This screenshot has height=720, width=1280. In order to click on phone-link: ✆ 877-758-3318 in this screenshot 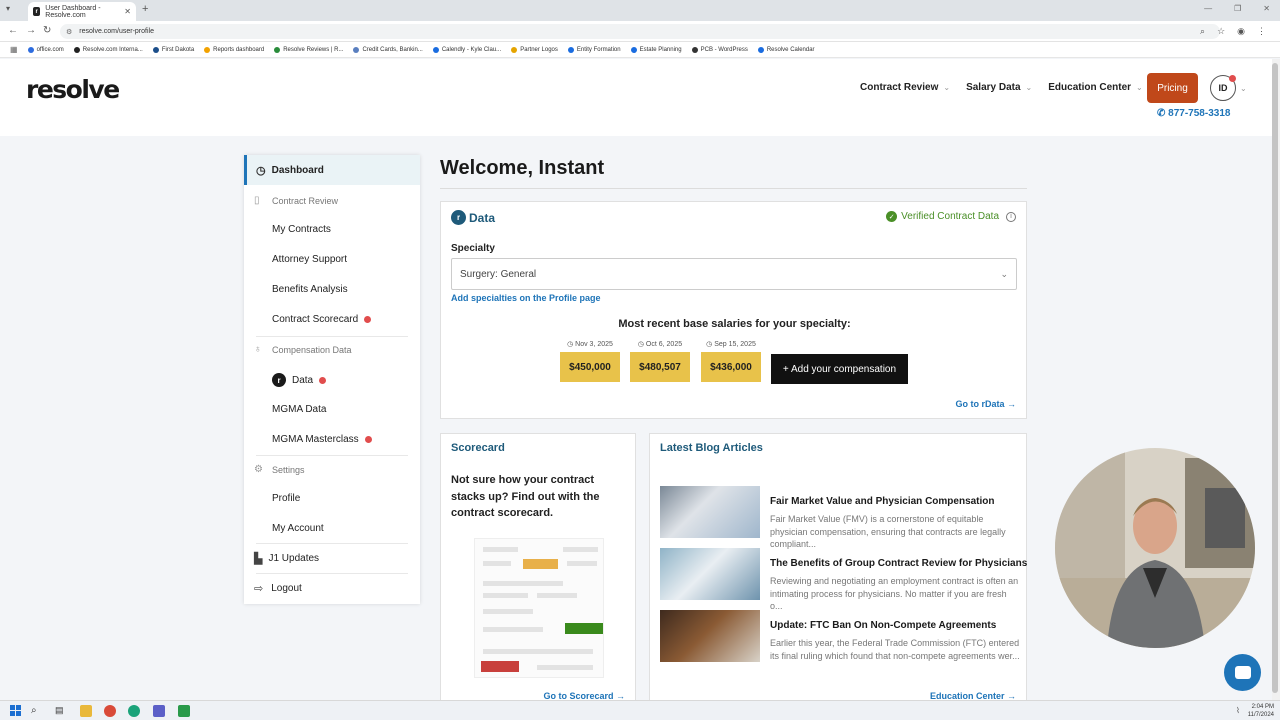, I will do `click(1193, 113)`.